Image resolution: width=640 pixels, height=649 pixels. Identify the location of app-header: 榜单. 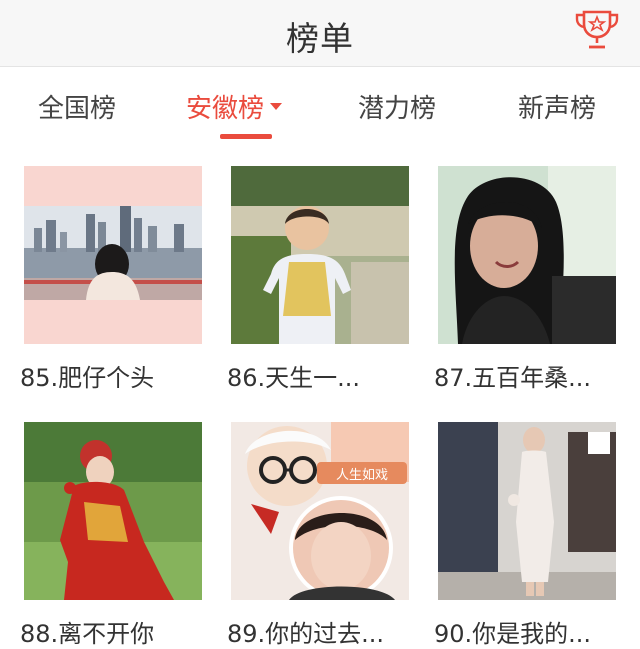
(320, 33).